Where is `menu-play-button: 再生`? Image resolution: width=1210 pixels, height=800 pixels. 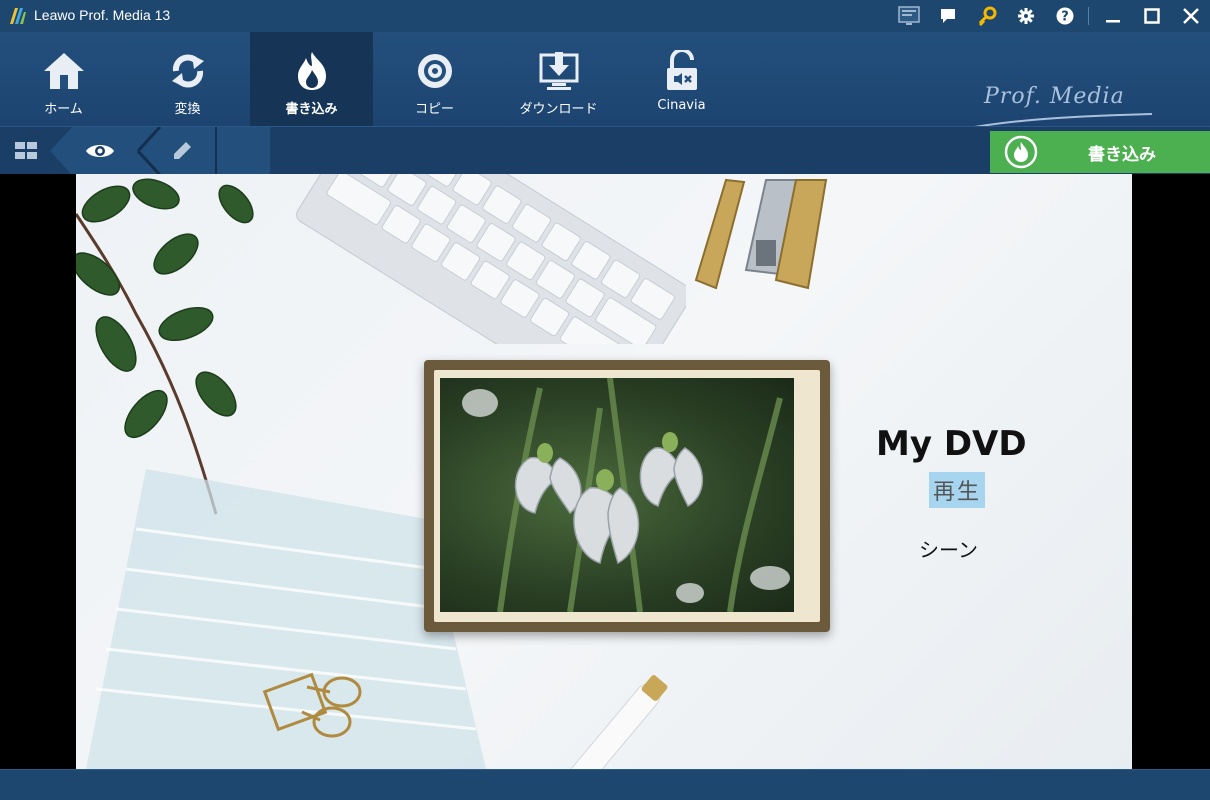 menu-play-button: 再生 is located at coordinates (957, 490).